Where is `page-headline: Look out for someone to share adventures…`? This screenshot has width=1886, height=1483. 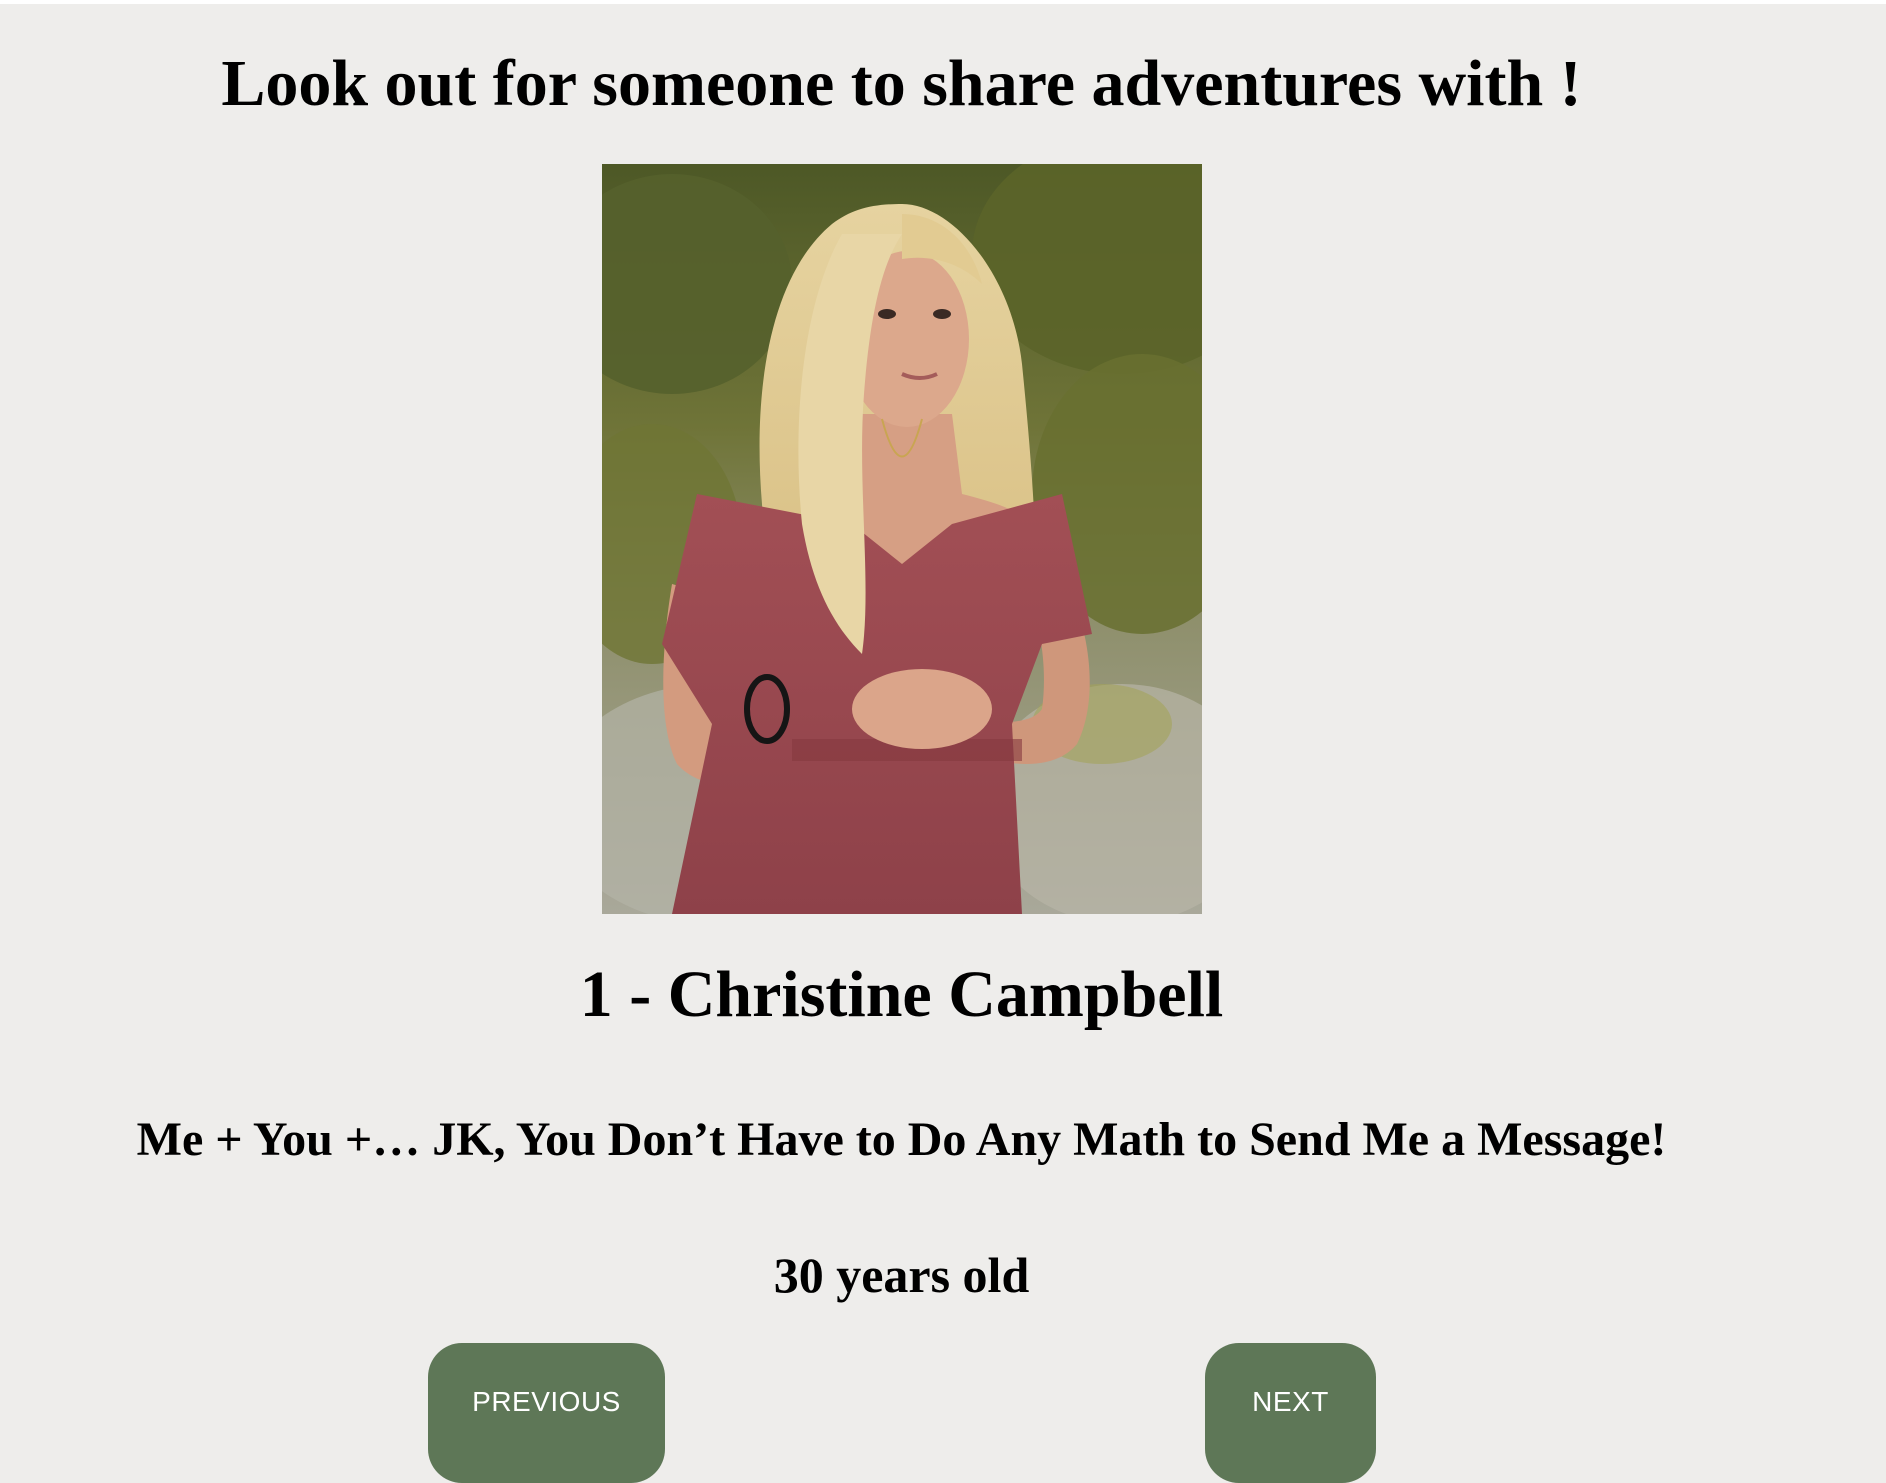
page-headline: Look out for someone to share adventures… is located at coordinates (901, 83).